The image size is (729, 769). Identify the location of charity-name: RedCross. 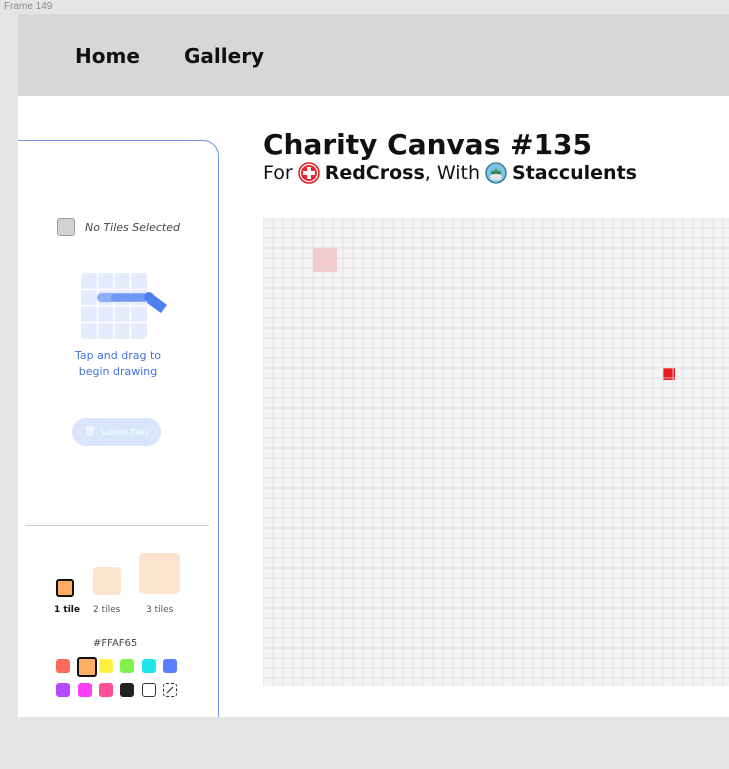
(375, 173).